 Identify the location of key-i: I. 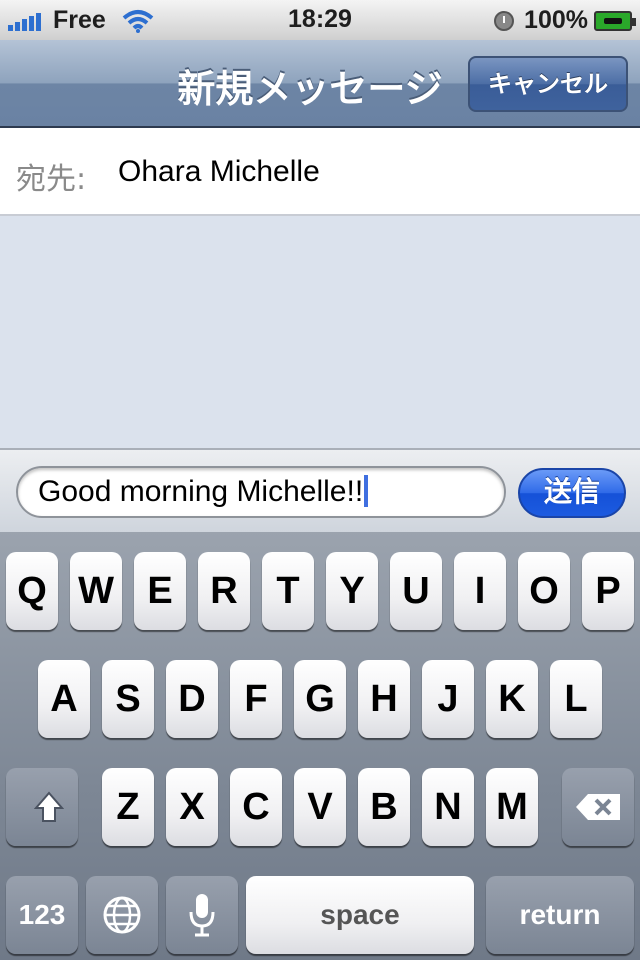
(480, 591).